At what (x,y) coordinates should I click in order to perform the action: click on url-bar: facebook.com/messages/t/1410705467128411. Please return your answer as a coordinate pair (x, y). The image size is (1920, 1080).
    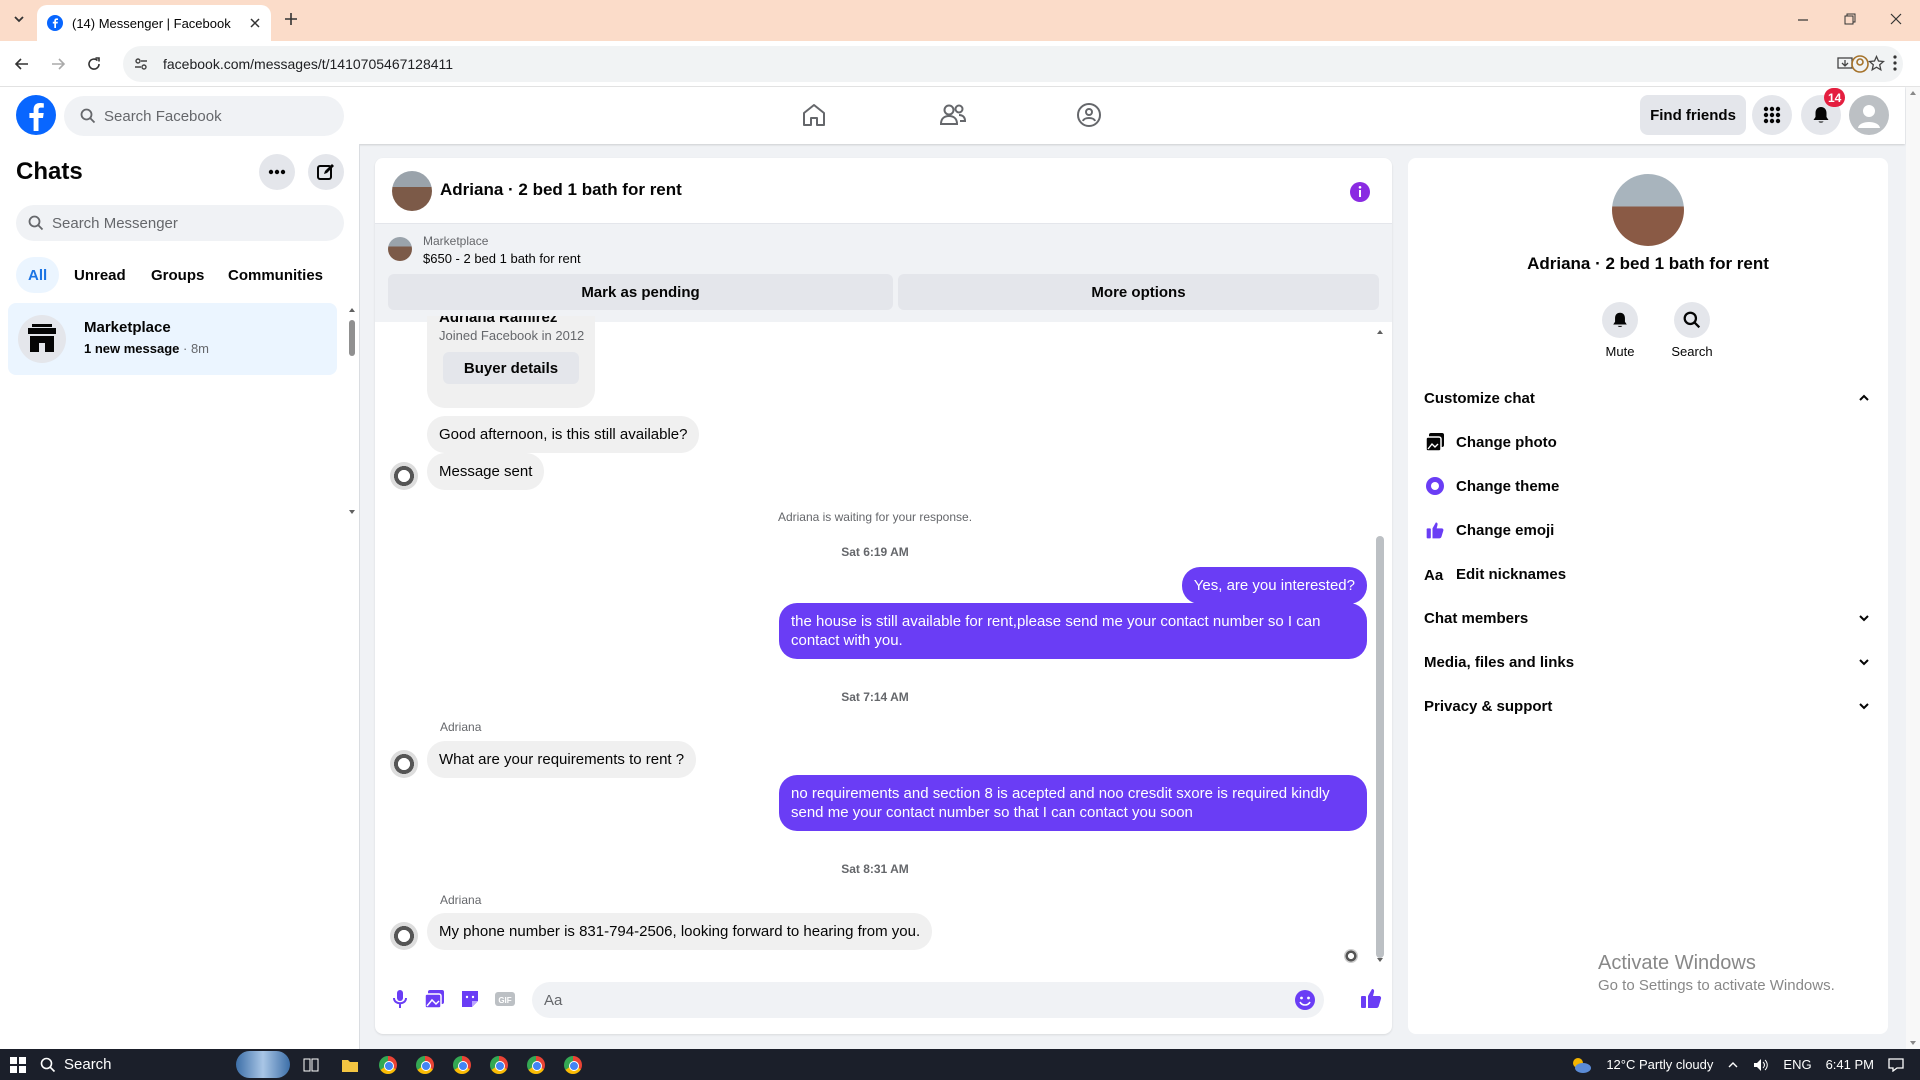
    Looking at the image, I should click on (1013, 64).